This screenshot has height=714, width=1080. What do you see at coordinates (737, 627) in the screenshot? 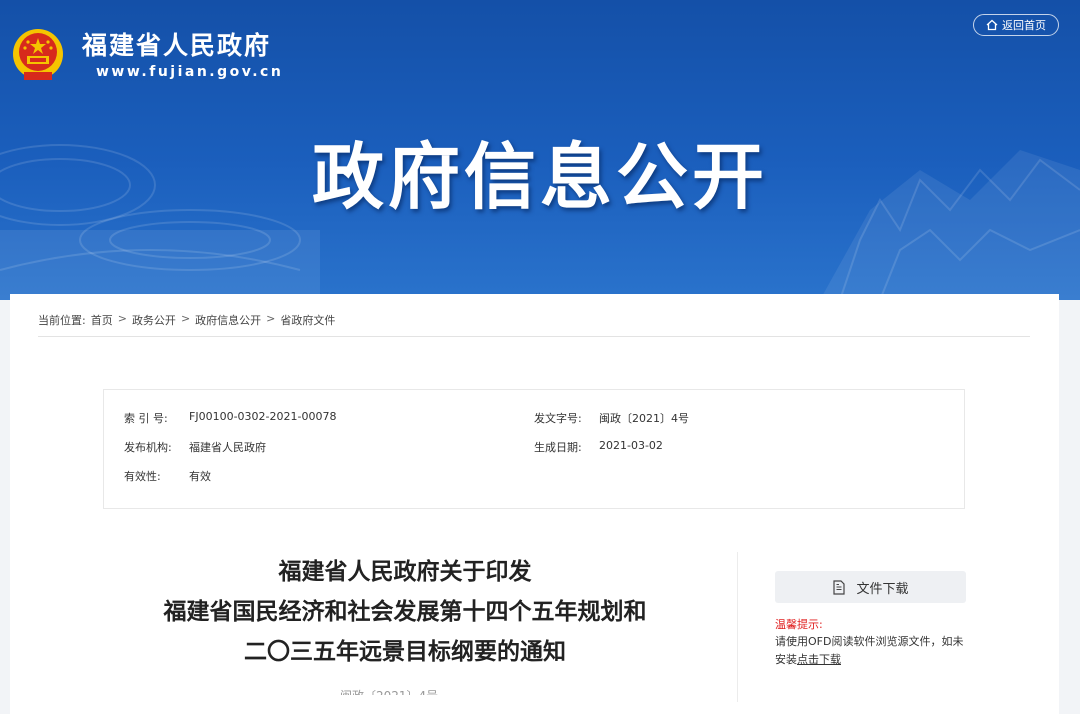
I see `vertical-divider` at bounding box center [737, 627].